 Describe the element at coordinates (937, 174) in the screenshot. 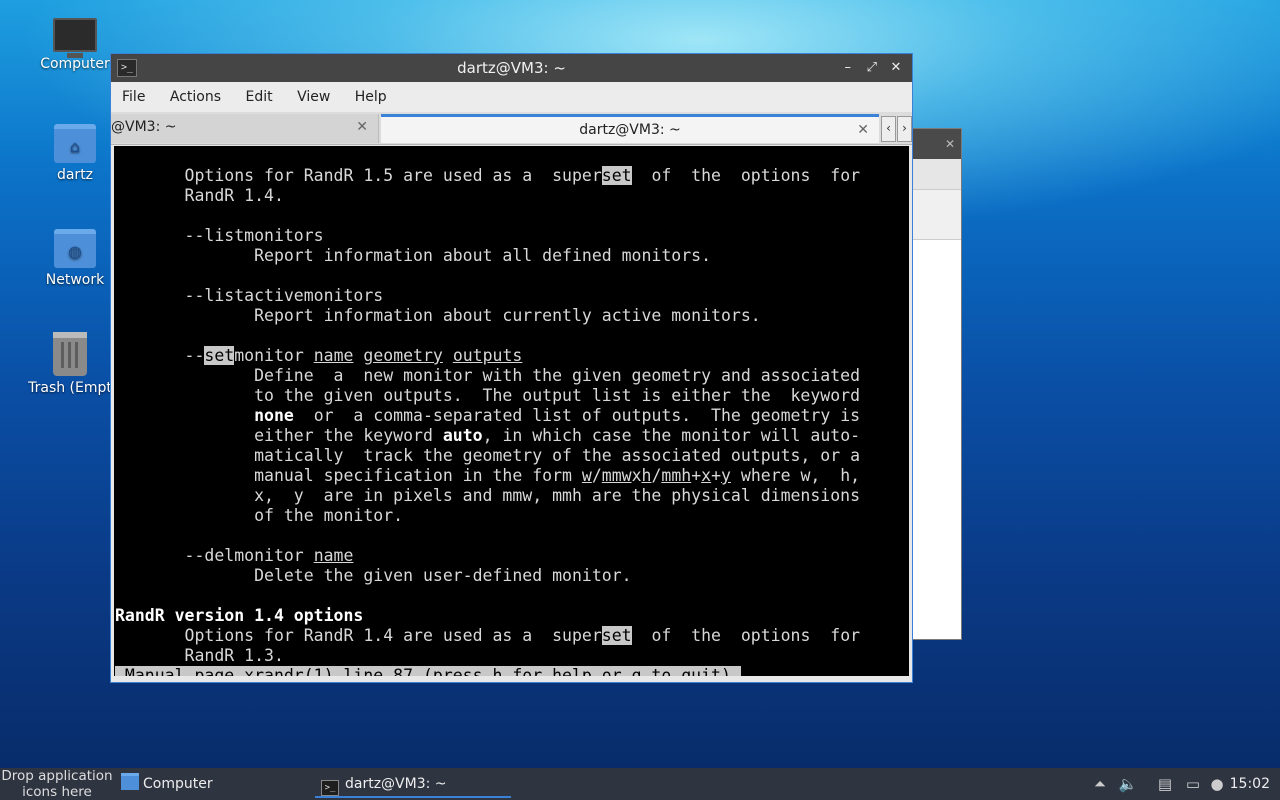

I see `background-window-toolbar` at that location.